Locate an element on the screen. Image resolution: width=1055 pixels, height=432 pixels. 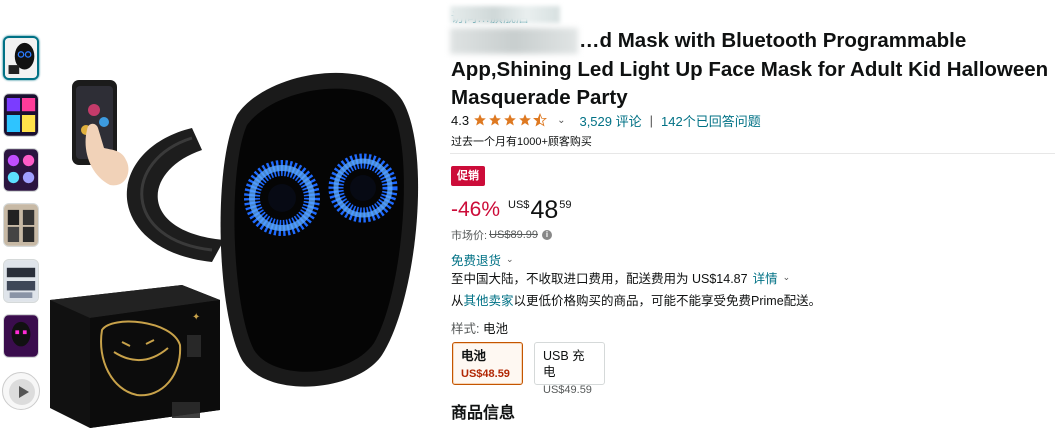
shipping-details-link: 详情 is located at coordinates (765, 277).